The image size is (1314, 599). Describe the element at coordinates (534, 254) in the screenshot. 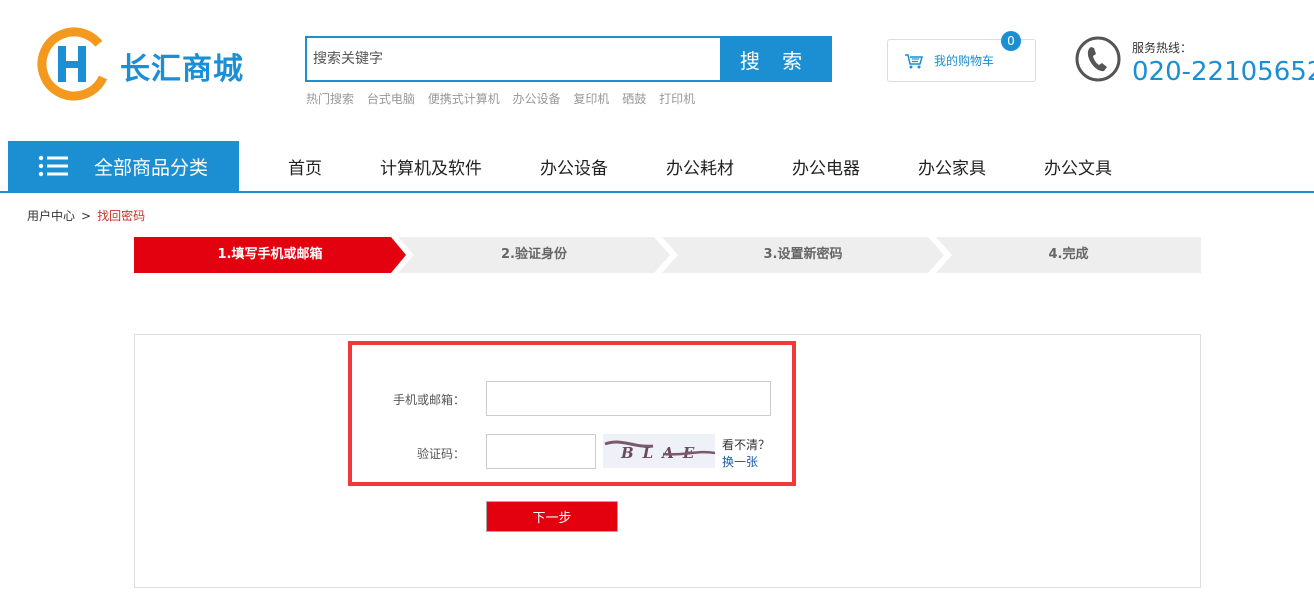

I see `step-2: 2.验证身份` at that location.